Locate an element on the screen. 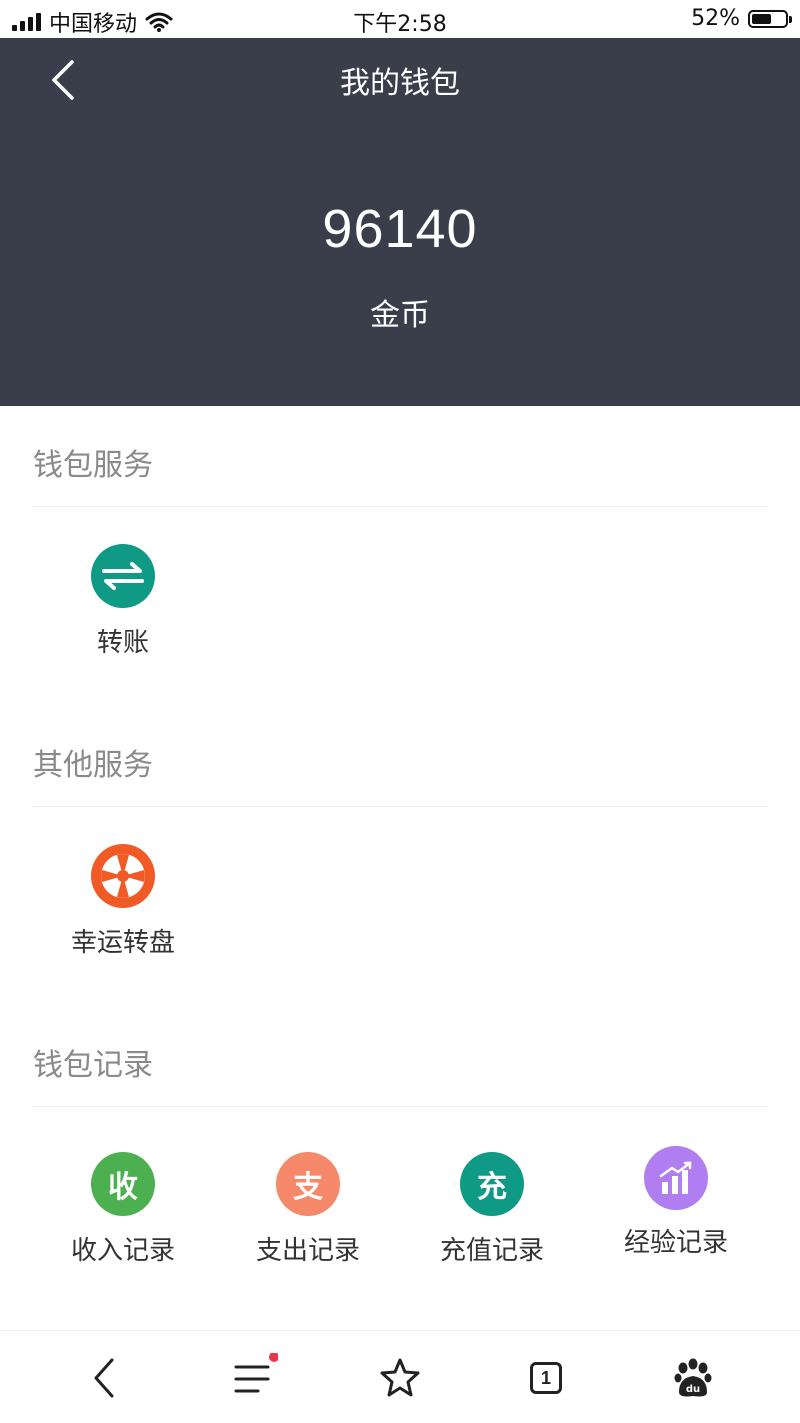 The image size is (800, 1423). income-records-label: 收入记录 is located at coordinates (122, 1251).